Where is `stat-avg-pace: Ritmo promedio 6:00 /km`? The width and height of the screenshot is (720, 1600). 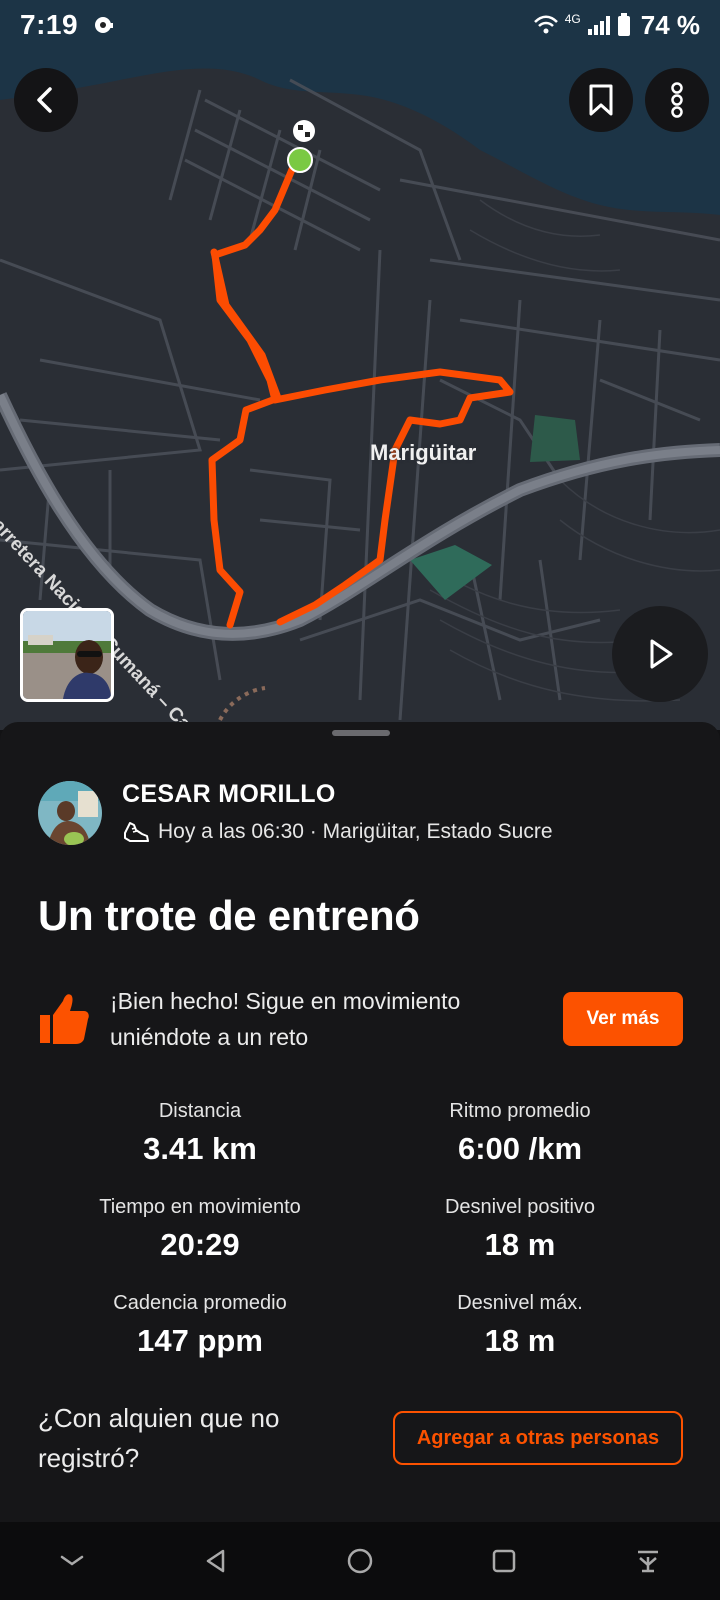
stat-avg-pace: Ritmo promedio 6:00 /km is located at coordinates (520, 1133).